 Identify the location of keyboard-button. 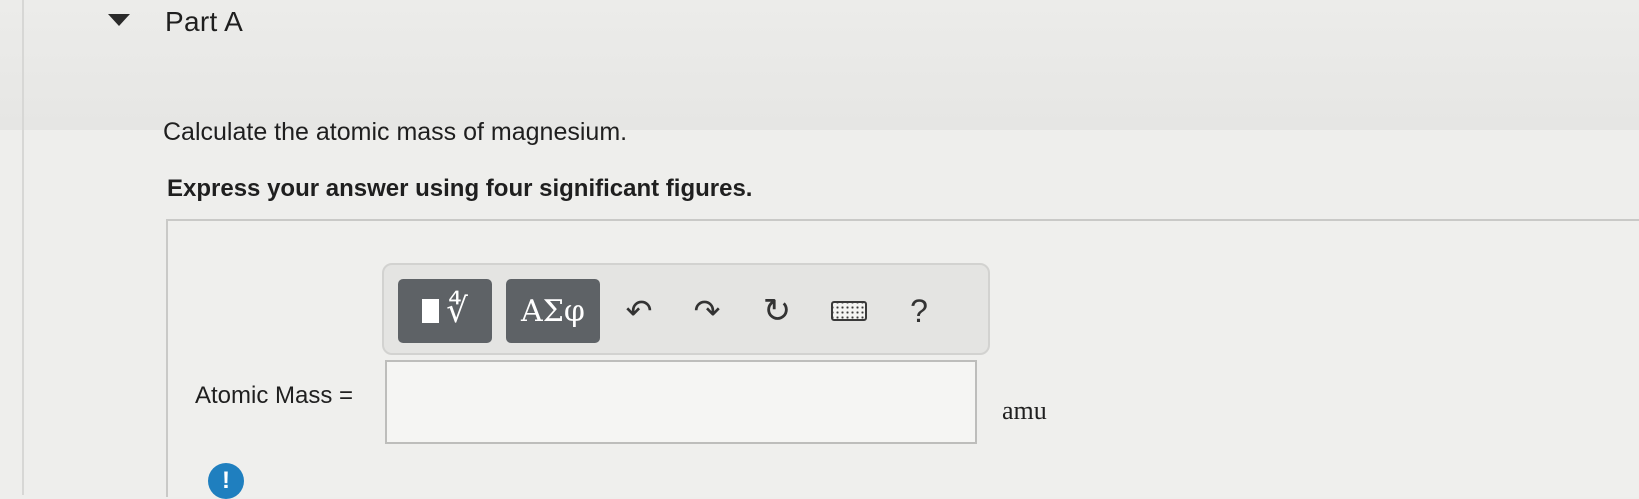
(849, 311).